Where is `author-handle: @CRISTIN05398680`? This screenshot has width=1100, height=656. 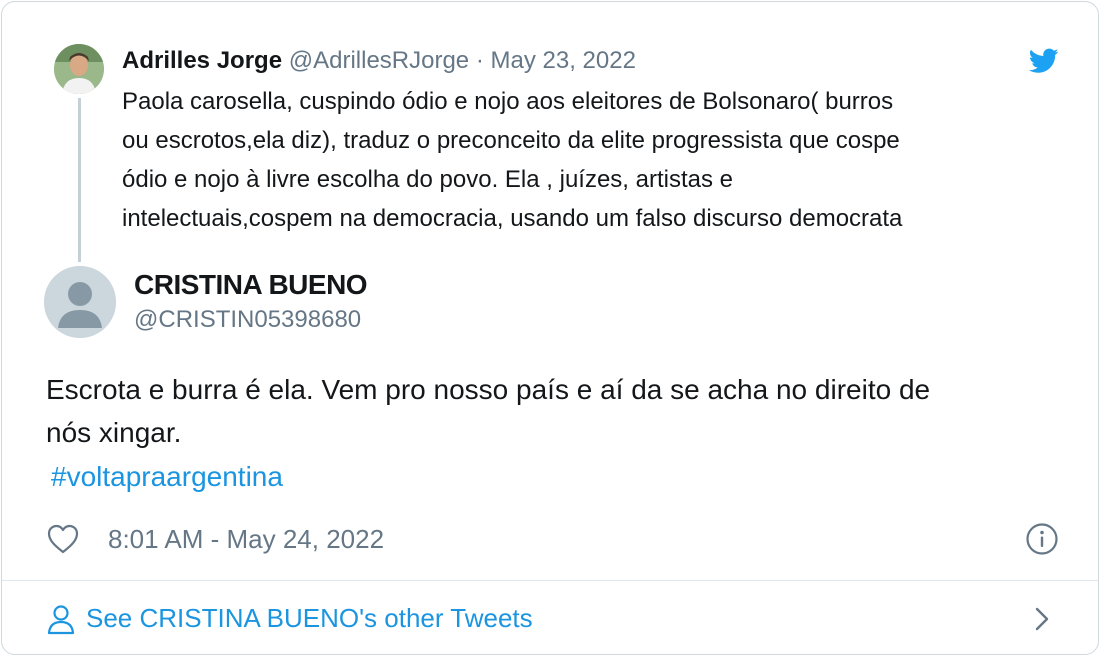 author-handle: @CRISTIN05398680 is located at coordinates (247, 320).